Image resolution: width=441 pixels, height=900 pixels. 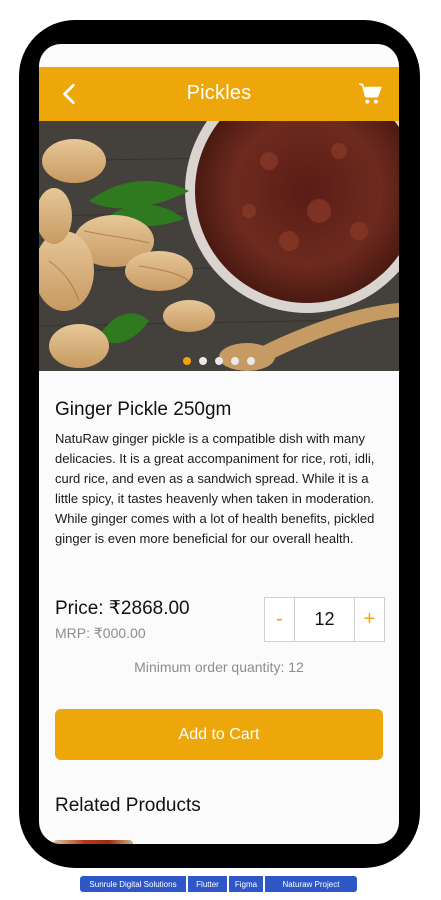 I want to click on product-title: Ginger Pickle 250gm, so click(x=143, y=409).